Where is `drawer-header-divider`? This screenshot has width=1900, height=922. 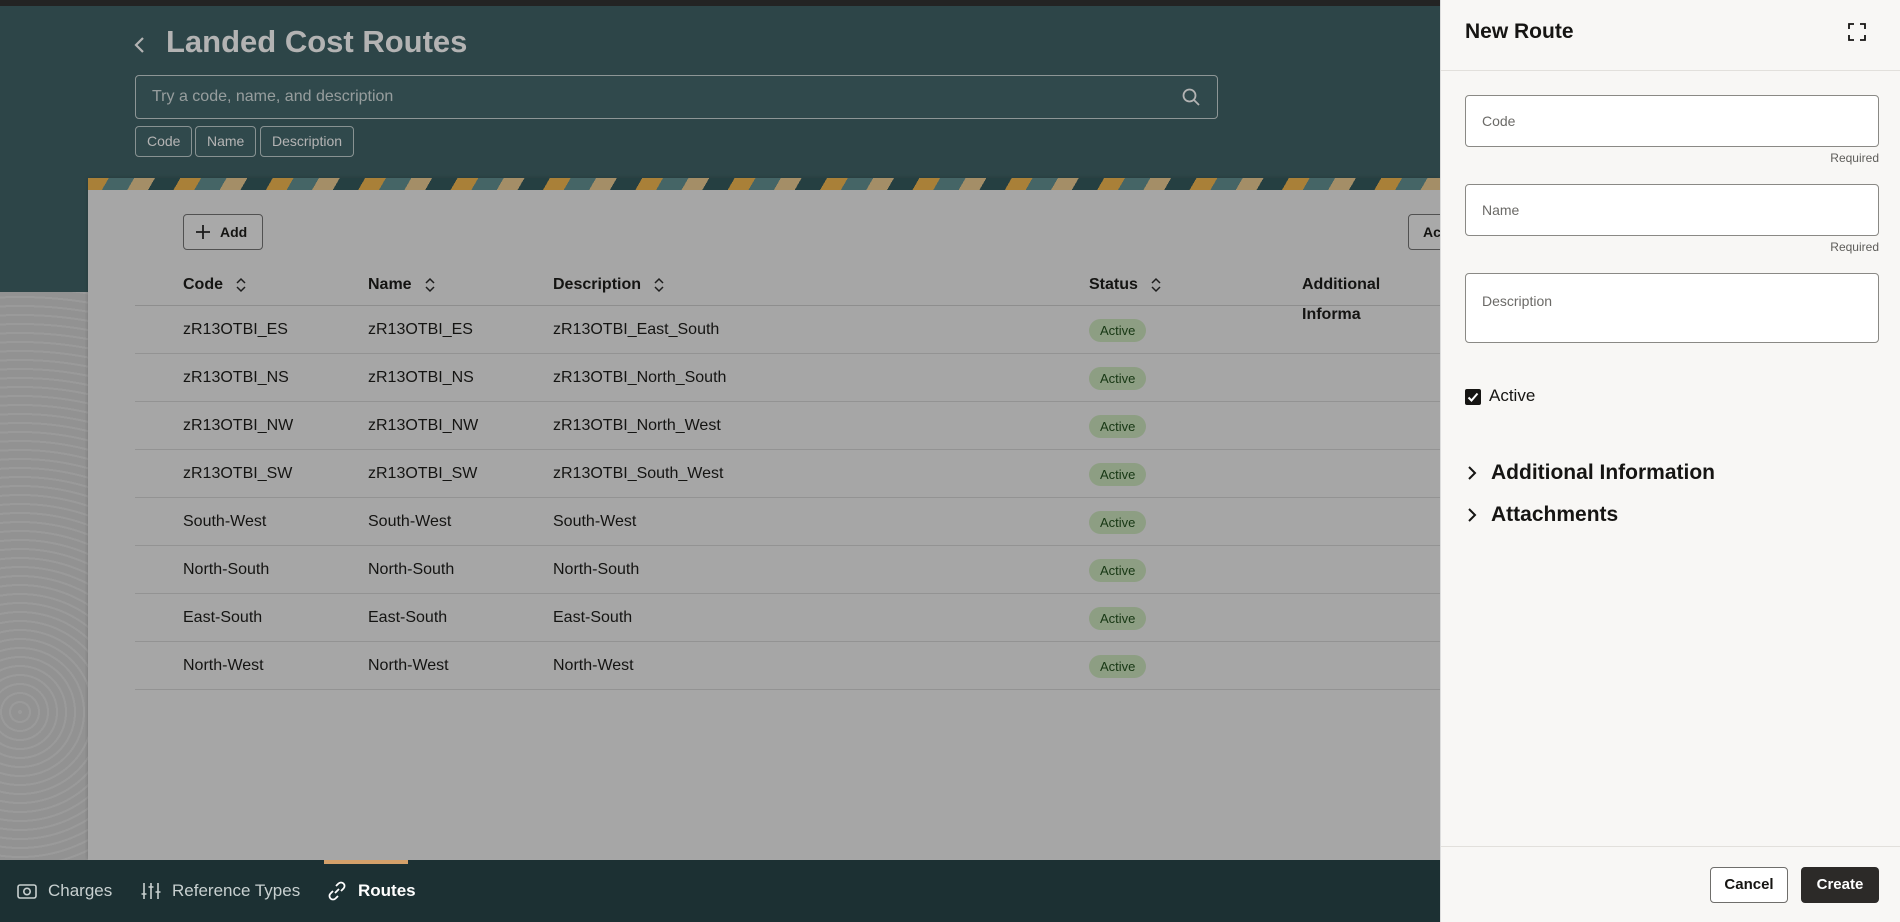 drawer-header-divider is located at coordinates (1670, 70).